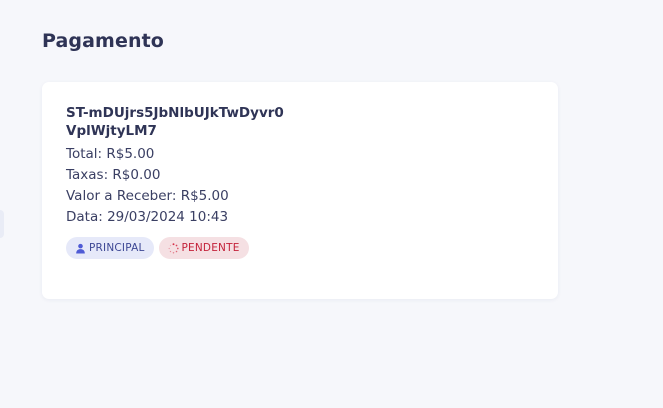  I want to click on user-icon, so click(80, 248).